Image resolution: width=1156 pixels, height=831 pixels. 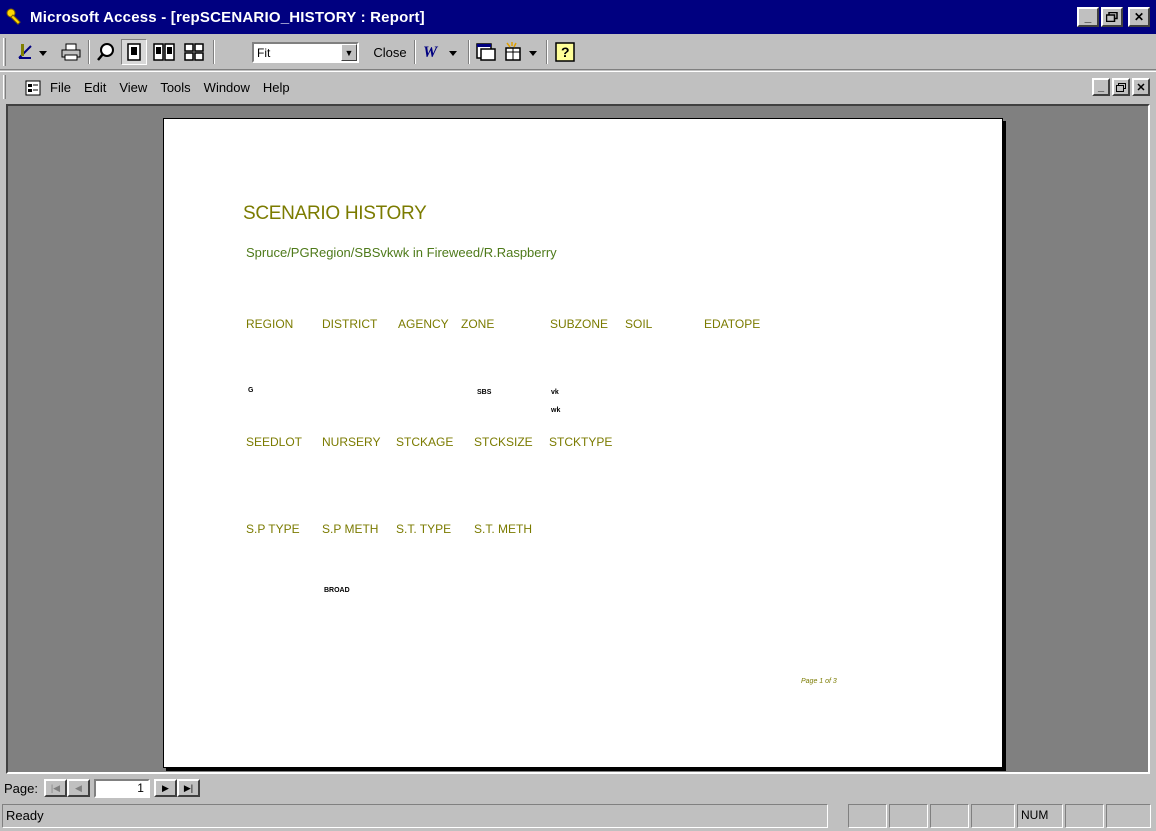 I want to click on database-window-icon, so click(x=486, y=52).